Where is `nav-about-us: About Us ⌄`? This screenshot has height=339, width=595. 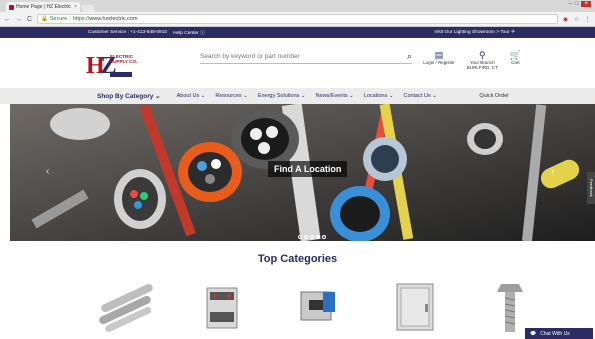 nav-about-us: About Us ⌄ is located at coordinates (191, 96).